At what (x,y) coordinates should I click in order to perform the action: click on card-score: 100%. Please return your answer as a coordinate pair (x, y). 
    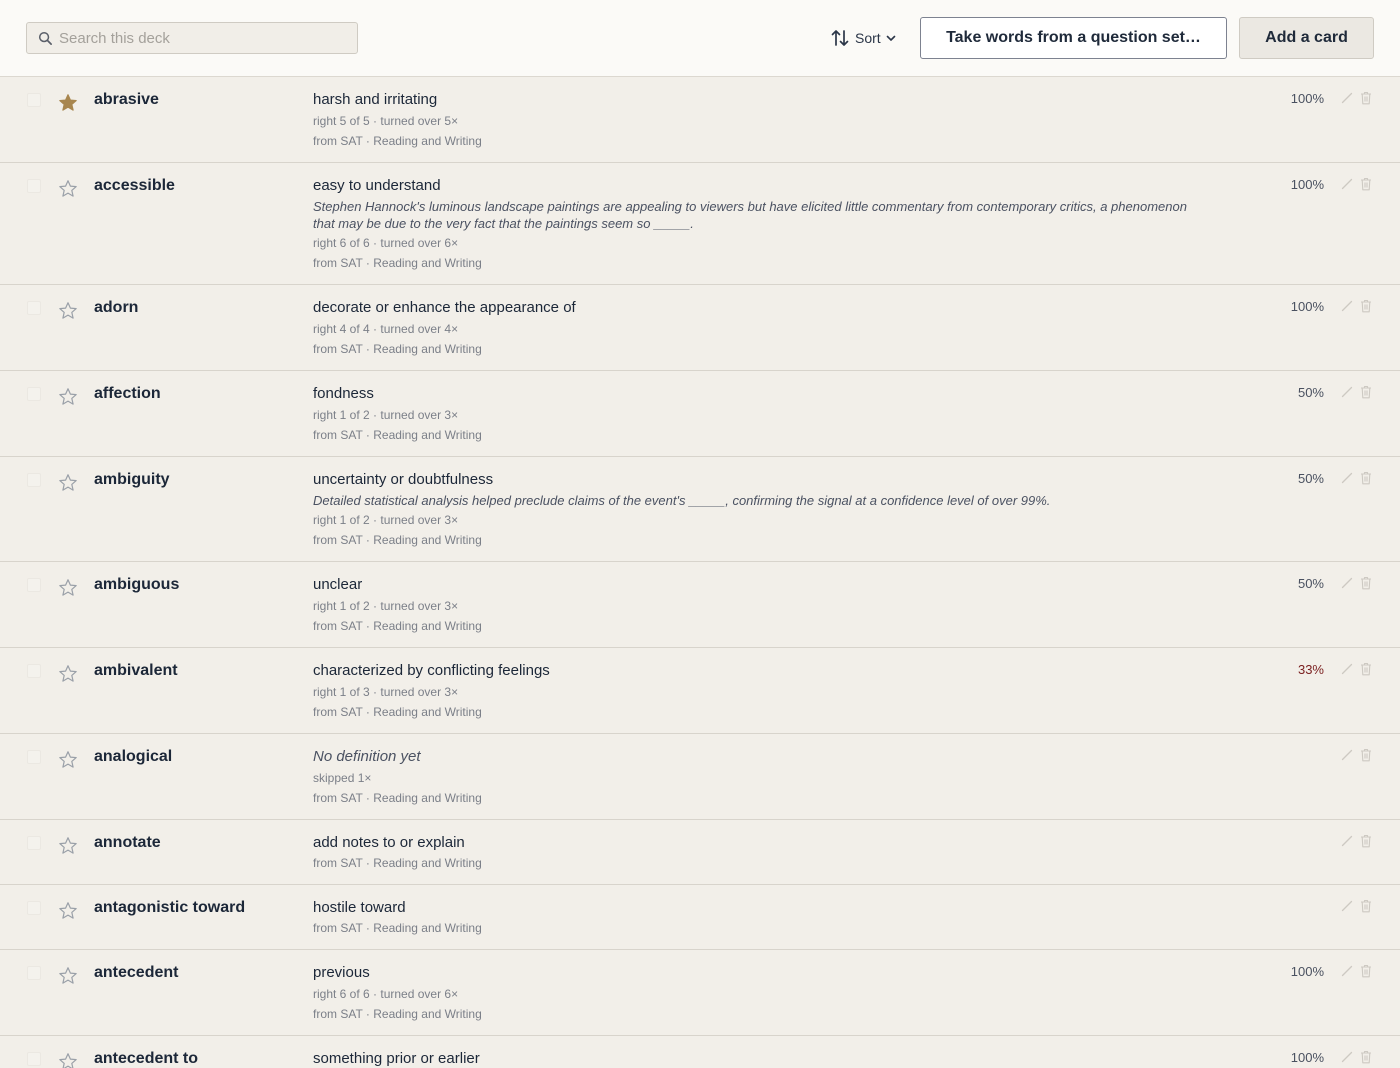
    Looking at the image, I should click on (1307, 971).